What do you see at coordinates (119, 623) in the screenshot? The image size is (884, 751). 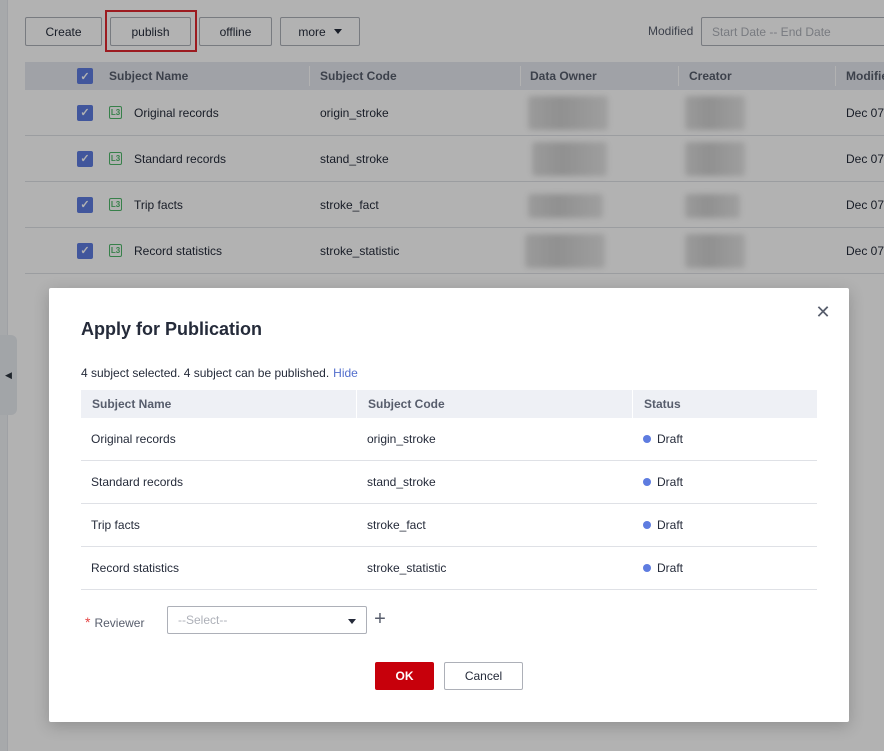 I see `reviewer-text: Reviewer` at bounding box center [119, 623].